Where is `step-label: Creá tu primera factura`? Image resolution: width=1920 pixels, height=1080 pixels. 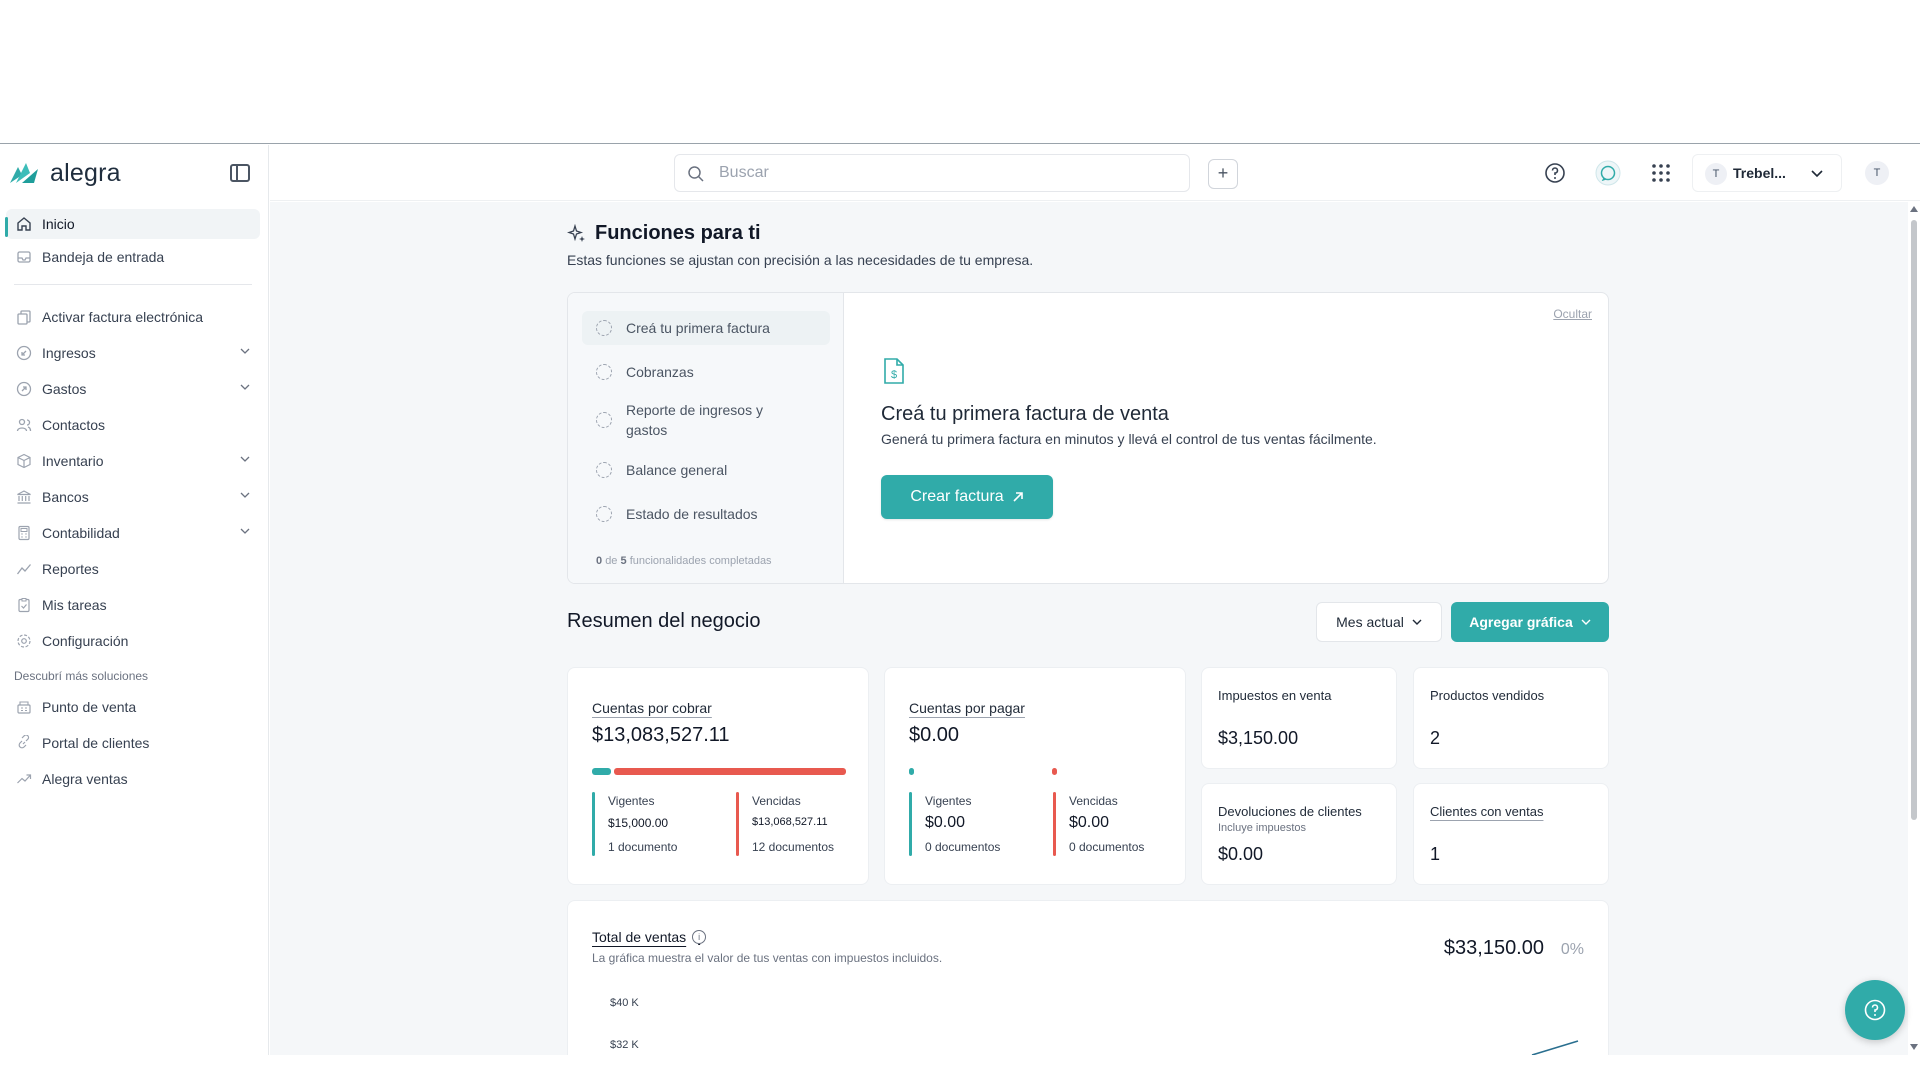
step-label: Creá tu primera factura is located at coordinates (698, 328).